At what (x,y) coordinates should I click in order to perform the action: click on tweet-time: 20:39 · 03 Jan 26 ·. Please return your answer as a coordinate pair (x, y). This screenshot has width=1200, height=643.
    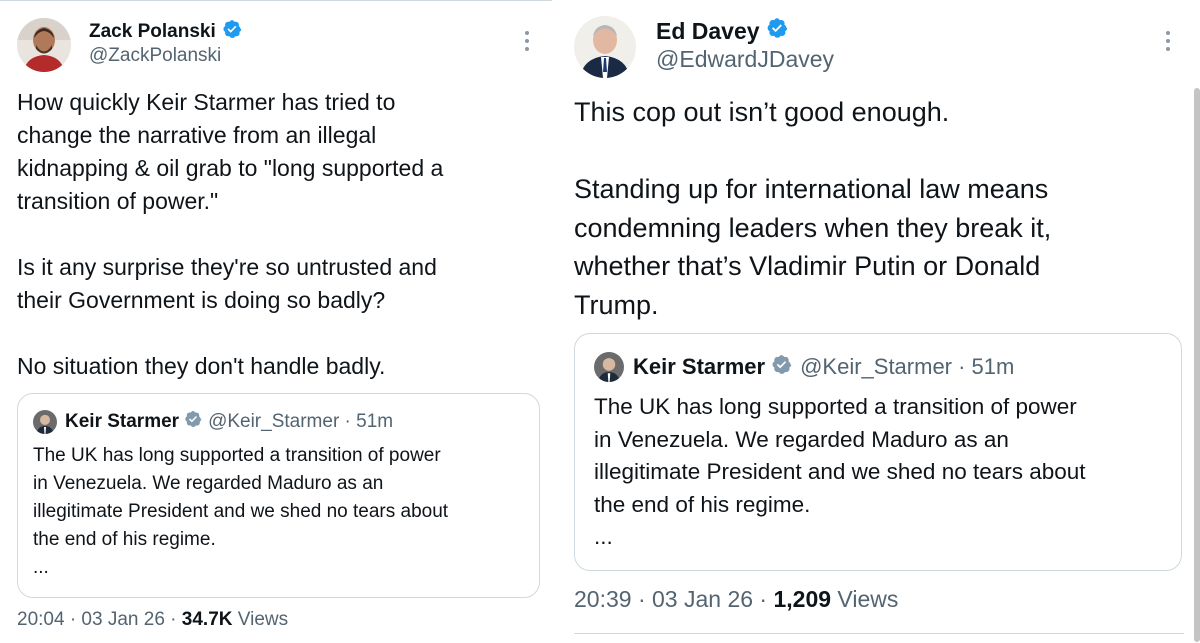
    Looking at the image, I should click on (673, 599).